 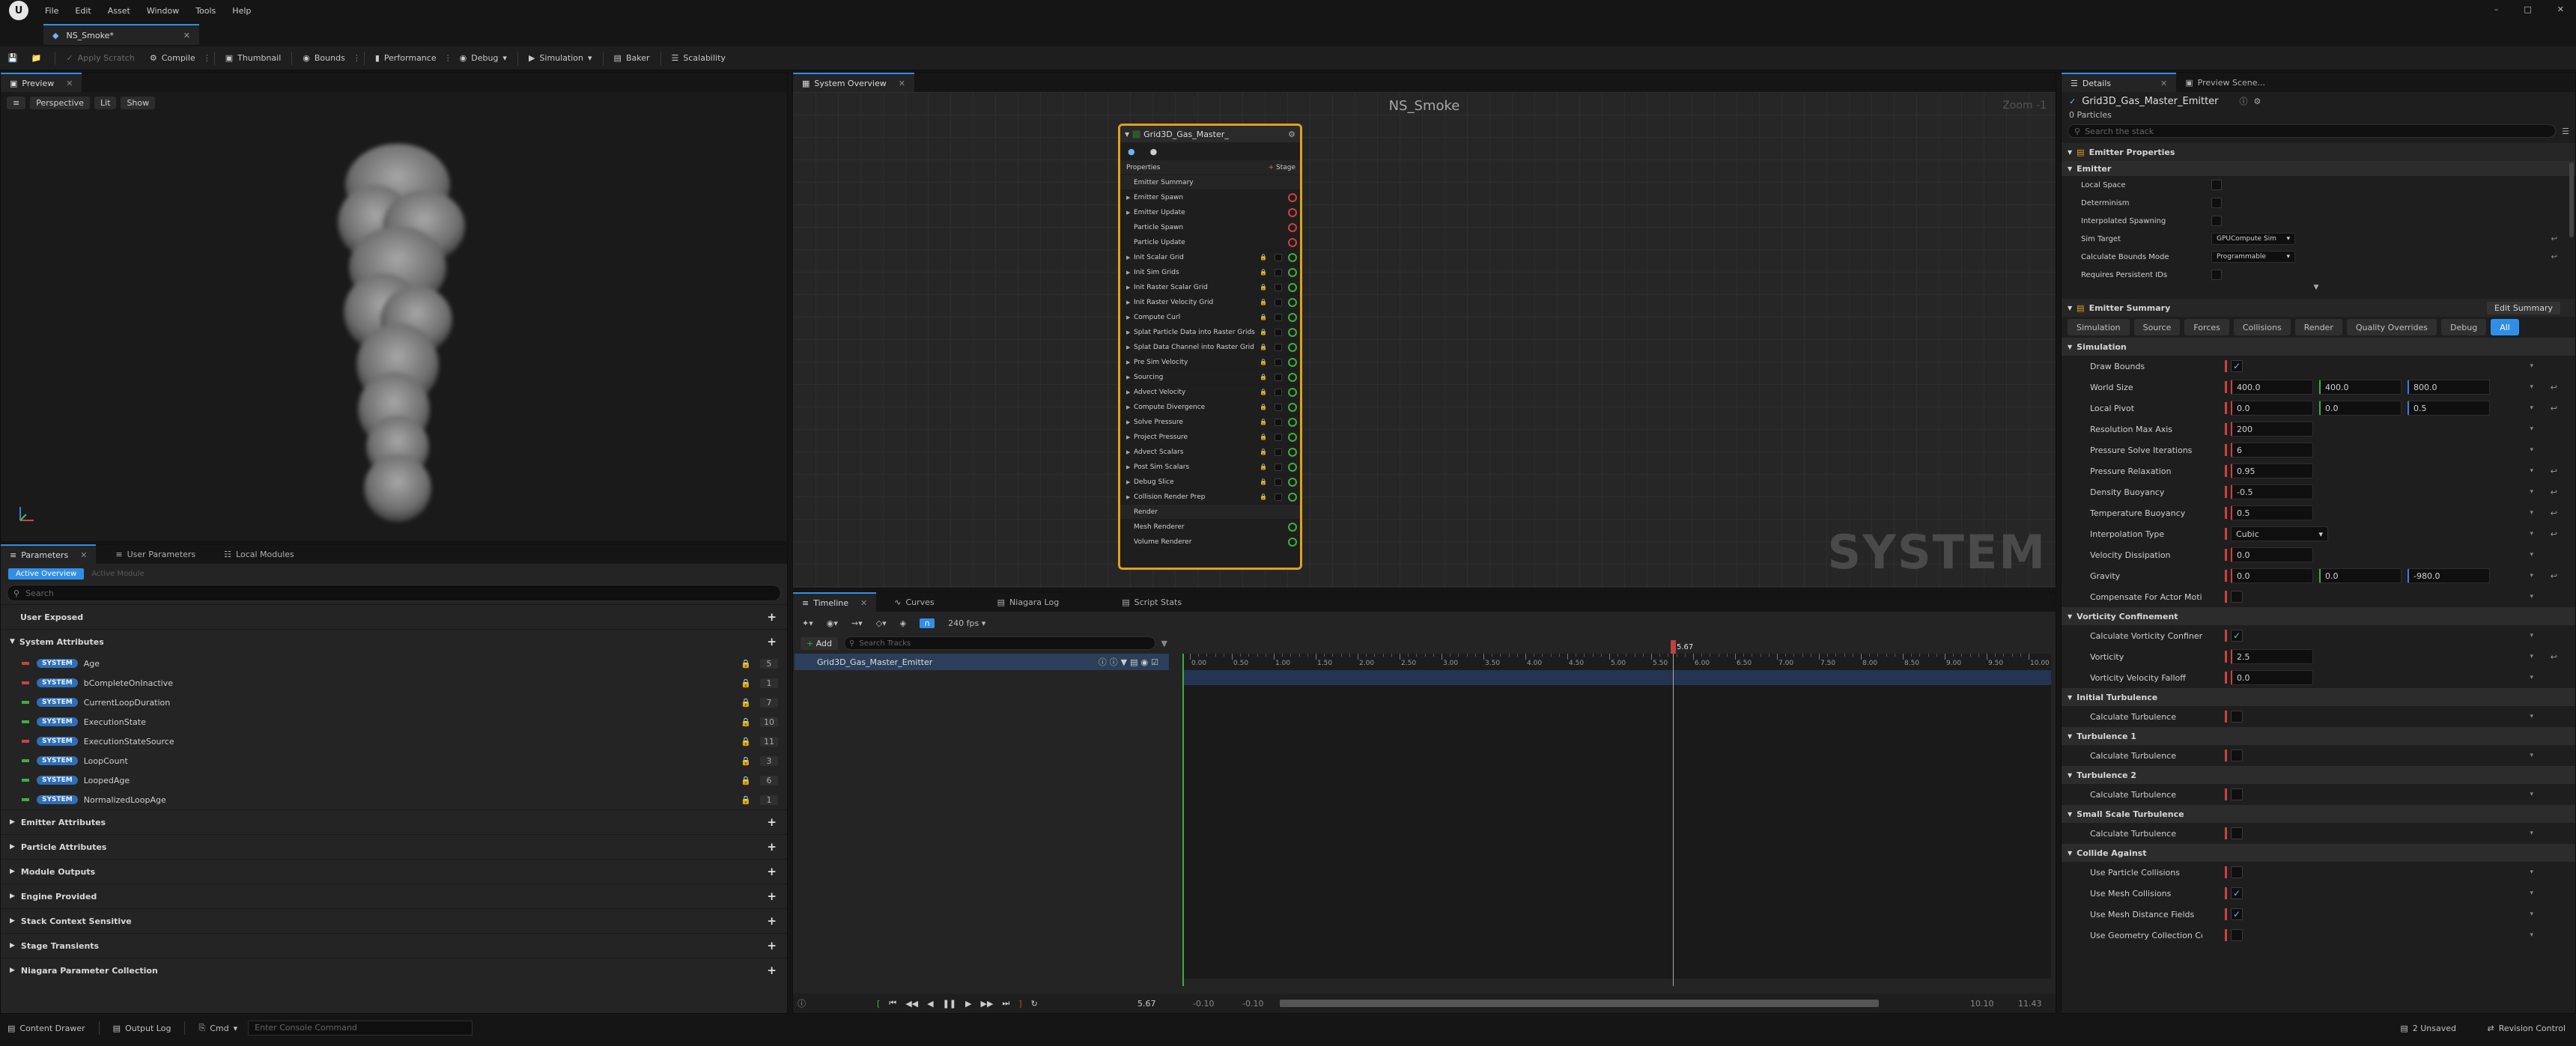 I want to click on node-stack-row: Emitter Summary, so click(x=1210, y=182).